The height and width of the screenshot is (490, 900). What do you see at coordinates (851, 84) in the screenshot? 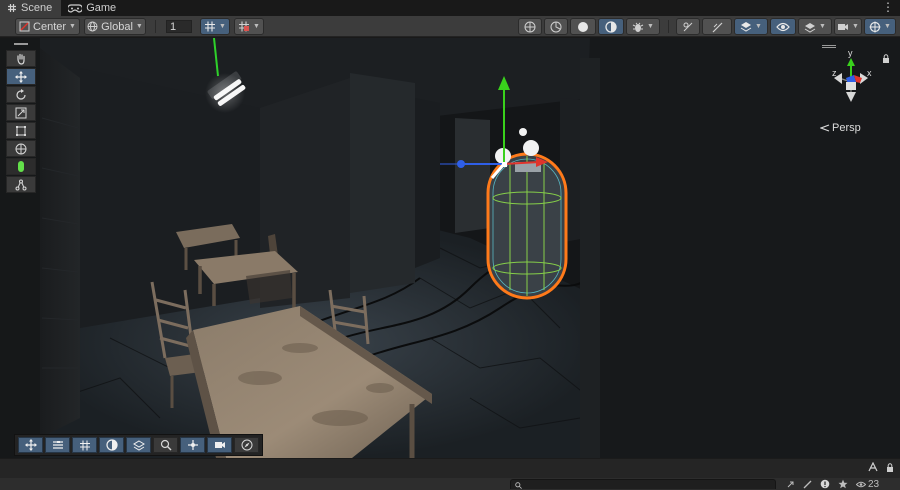
I see `axis-cube-icon: y z x` at bounding box center [851, 84].